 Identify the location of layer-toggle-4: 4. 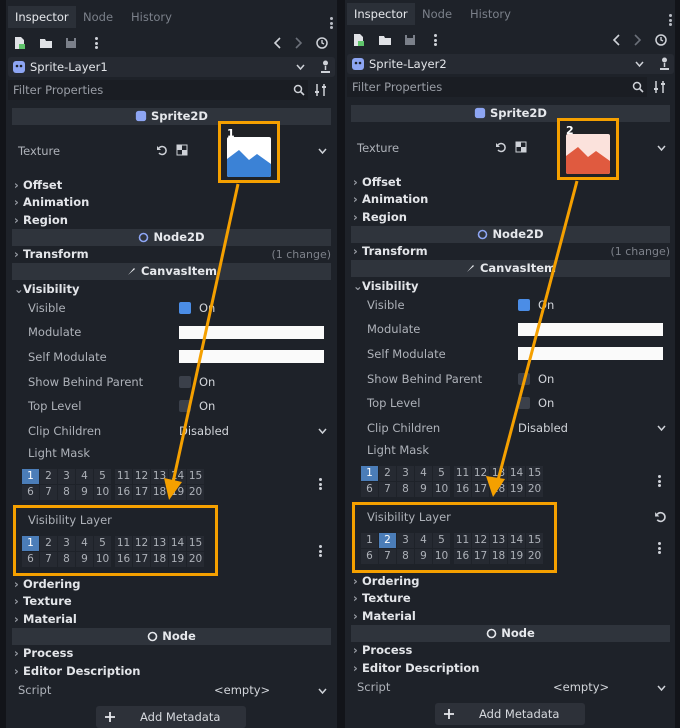
(423, 473).